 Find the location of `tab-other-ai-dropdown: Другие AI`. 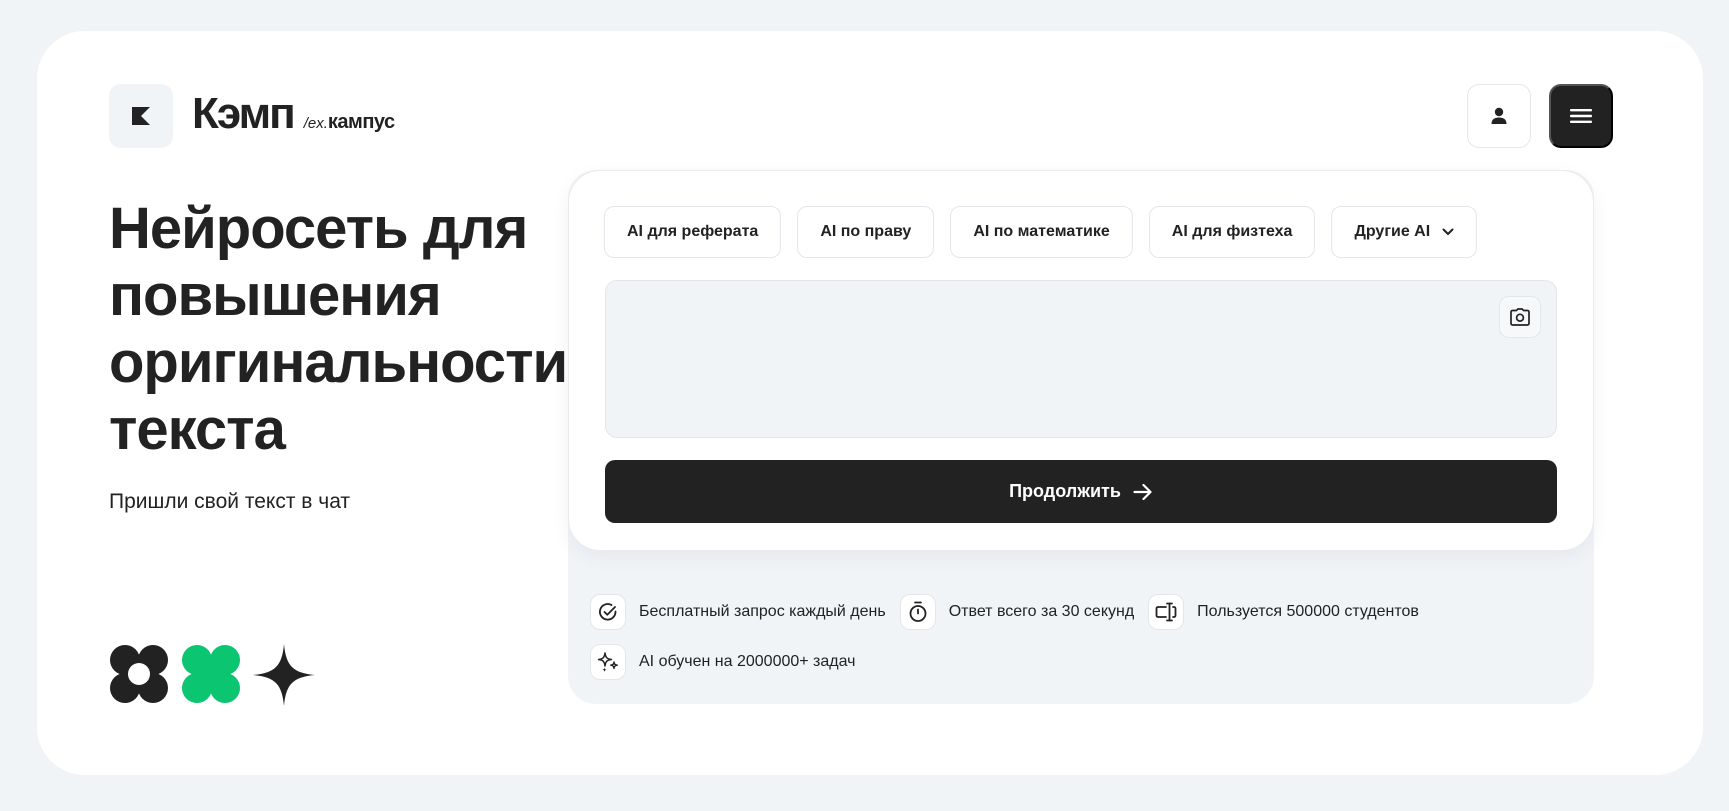

tab-other-ai-dropdown: Другие AI is located at coordinates (1404, 232).